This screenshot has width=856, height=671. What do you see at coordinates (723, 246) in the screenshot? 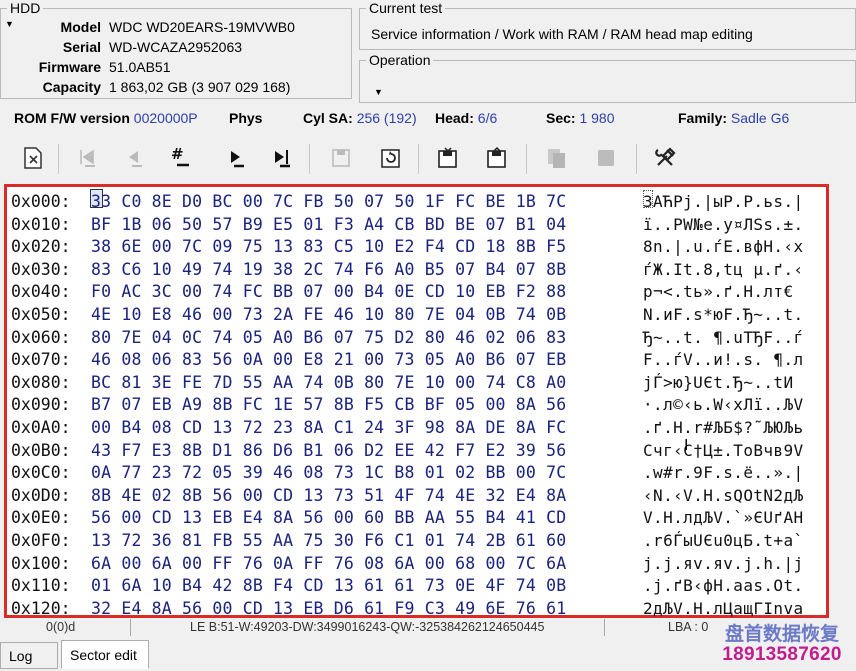
I see `hex-ascii: 8n.|.u.ѓЕ.вфН.‹х` at bounding box center [723, 246].